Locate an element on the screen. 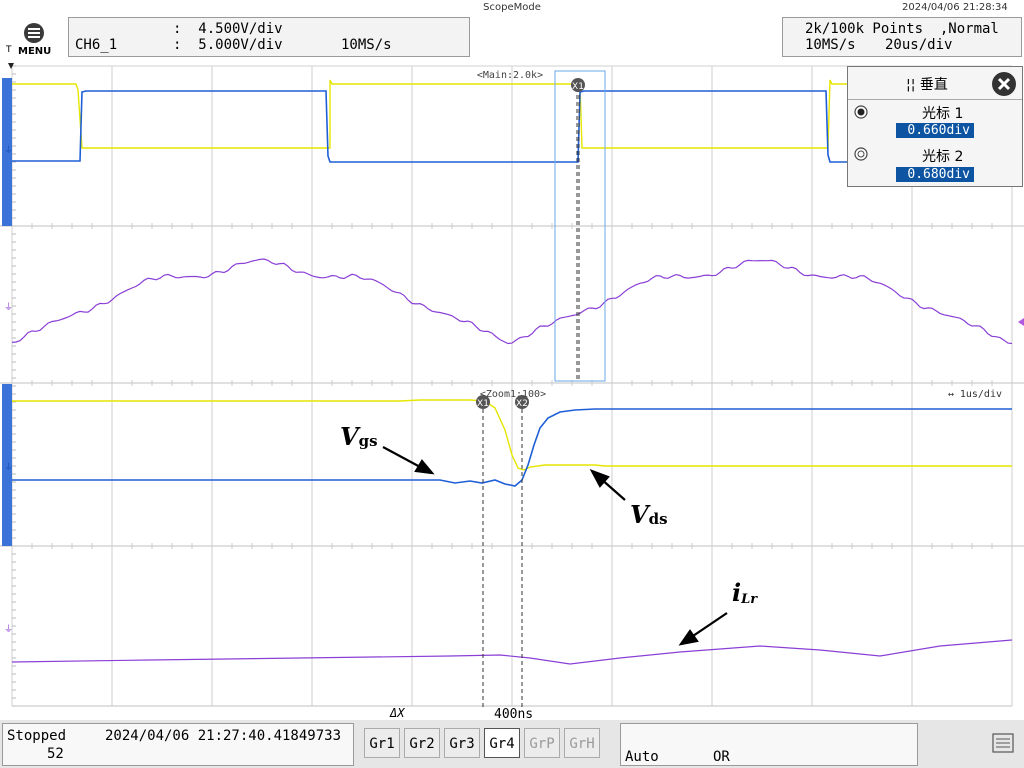 The image size is (1024, 768). zoom-x1-text: X1 is located at coordinates (483, 404).